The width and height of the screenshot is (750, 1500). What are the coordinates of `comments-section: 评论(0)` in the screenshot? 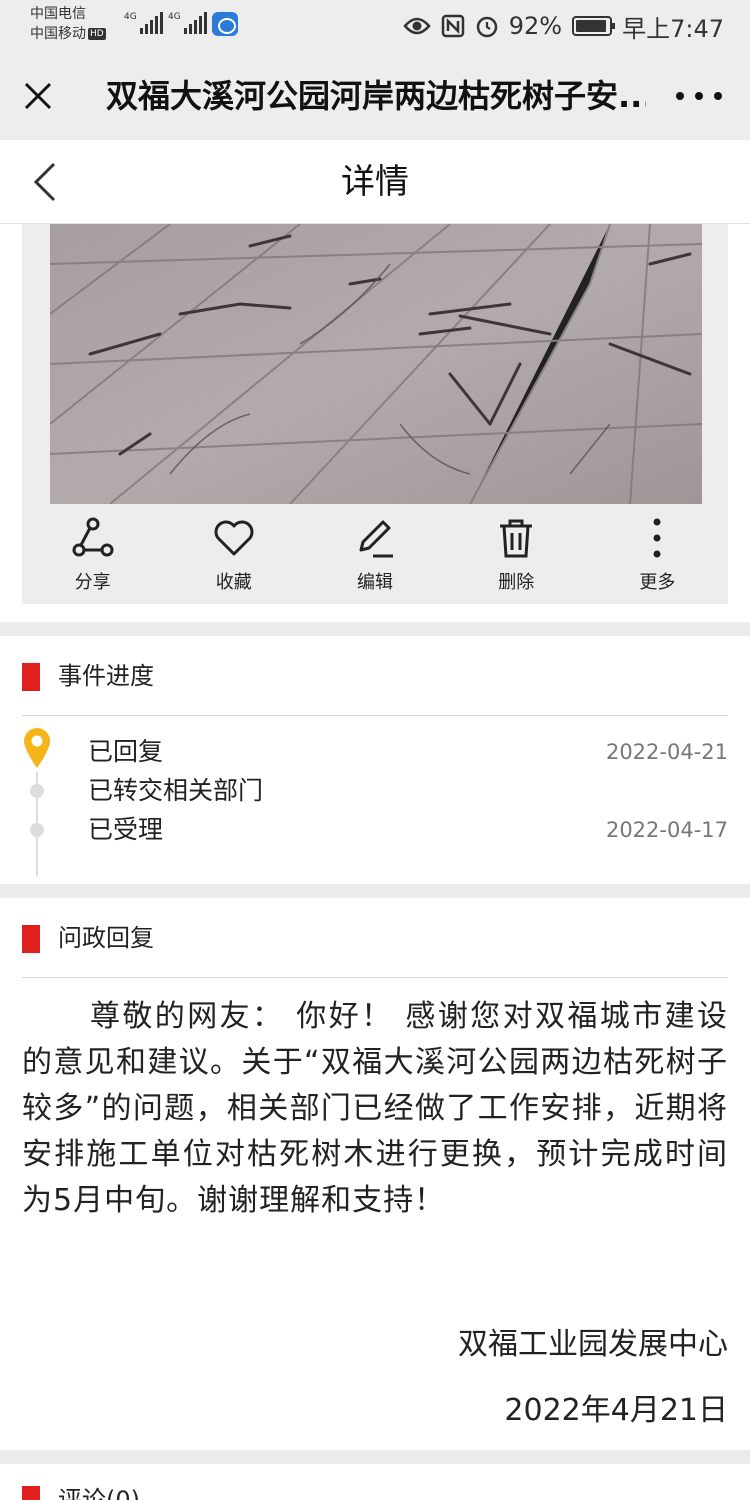 It's located at (375, 1482).